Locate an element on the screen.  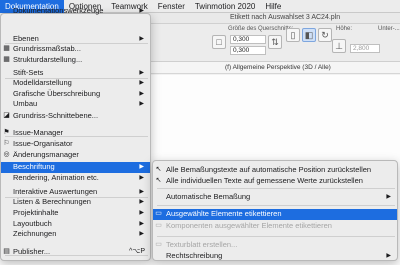
menu-item-änderungsmanager: ◎ Änderungsmanager is located at coordinates (75, 155).